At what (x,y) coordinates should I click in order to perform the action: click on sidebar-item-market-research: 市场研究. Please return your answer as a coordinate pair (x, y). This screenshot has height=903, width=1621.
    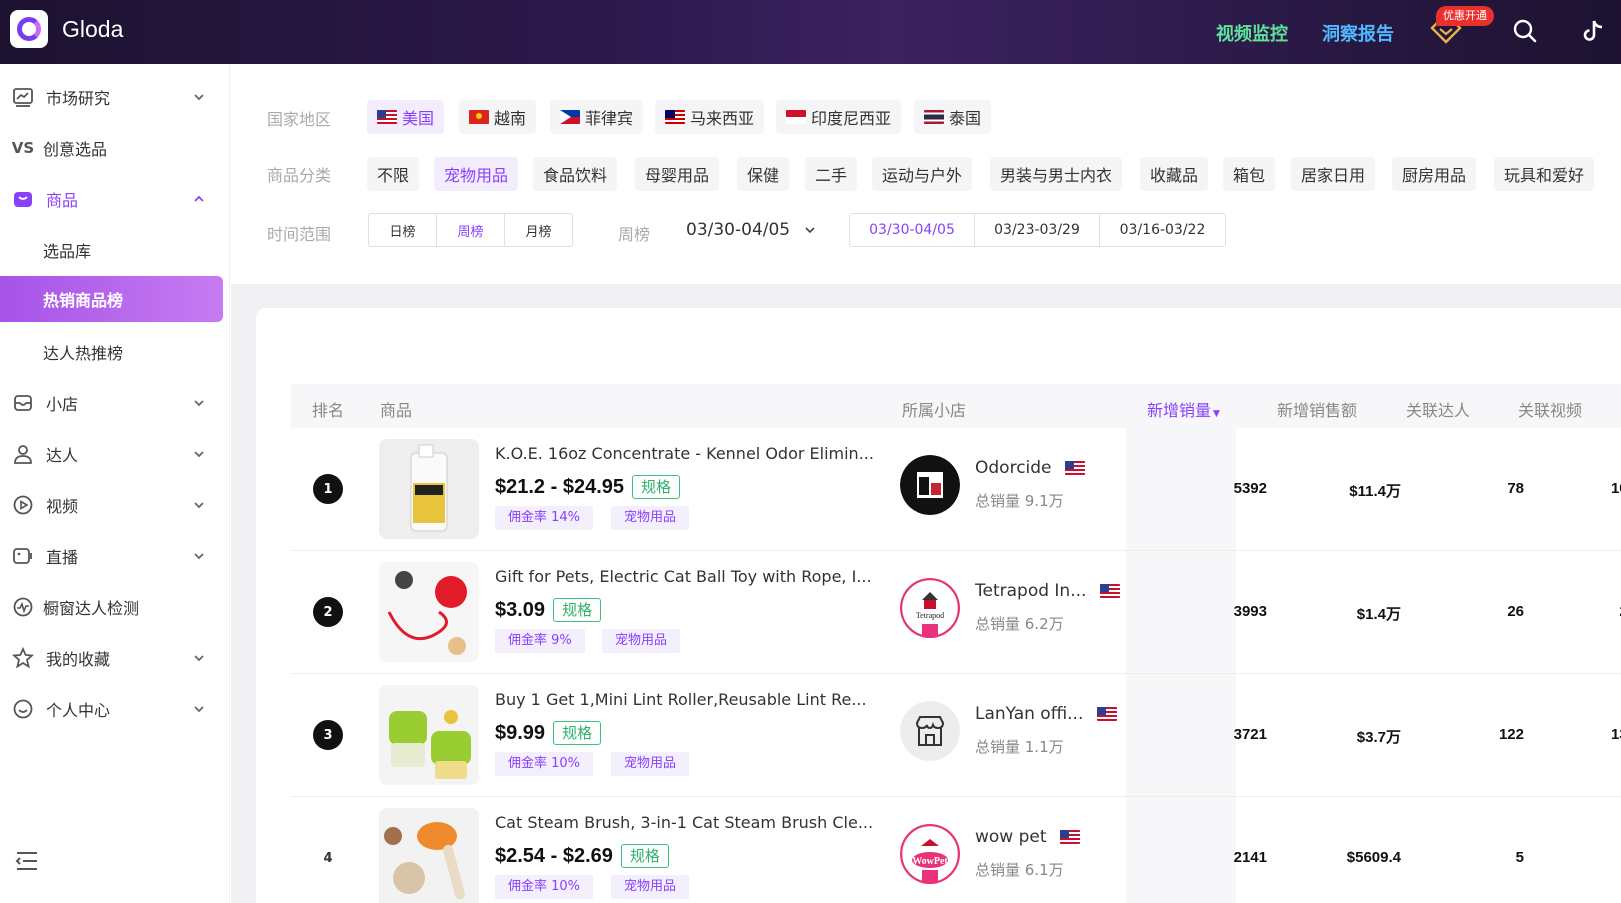
    Looking at the image, I should click on (115, 97).